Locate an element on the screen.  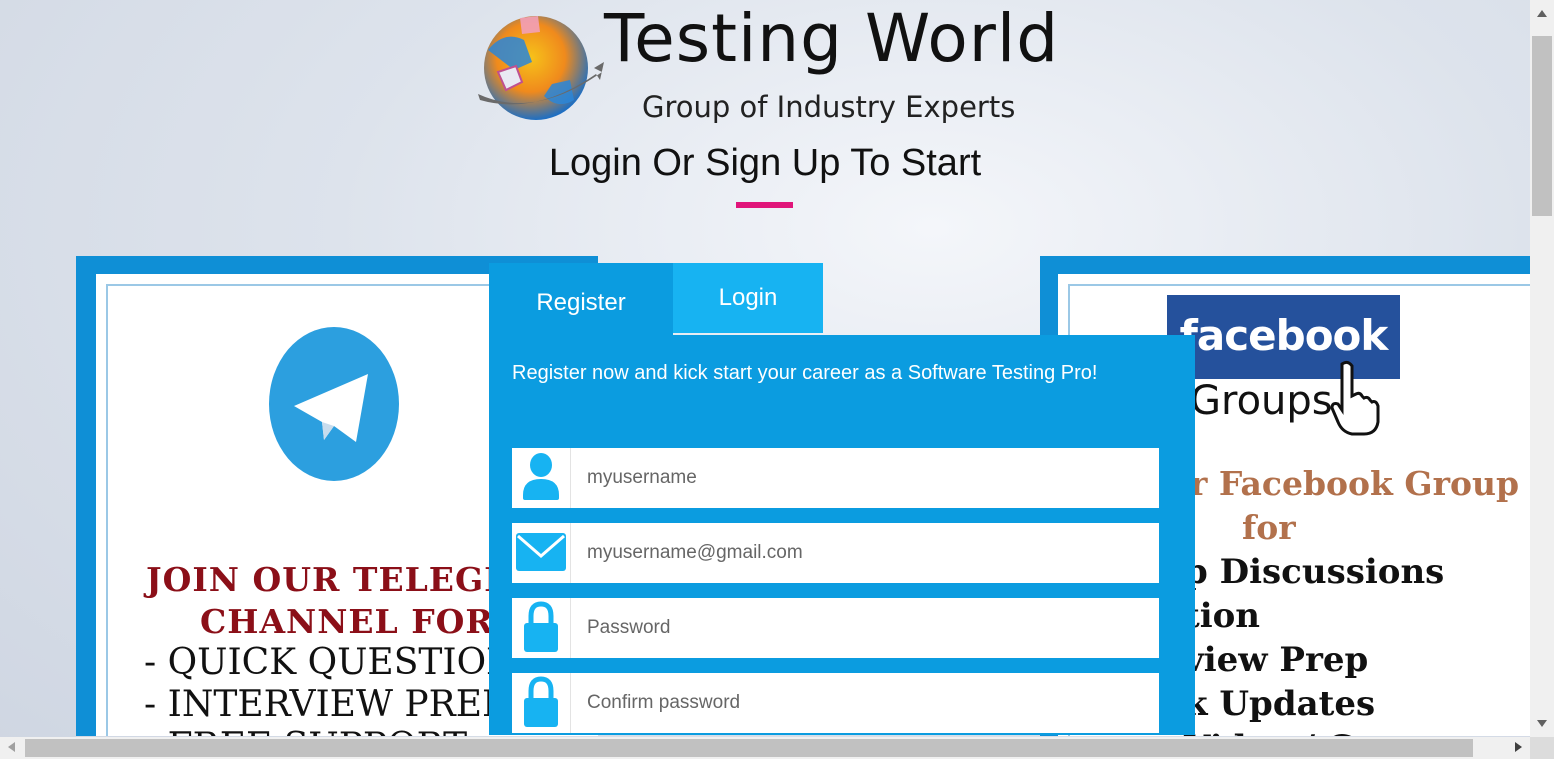
email-field is located at coordinates (835, 553).